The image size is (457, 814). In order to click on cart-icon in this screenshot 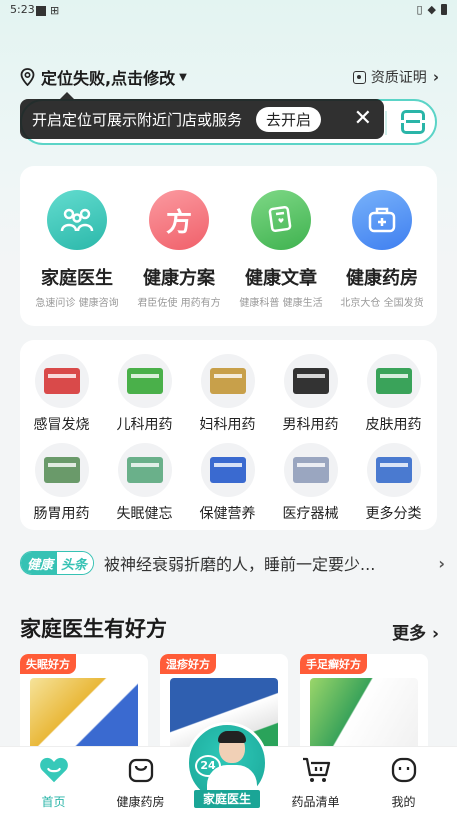, I will do `click(316, 770)`.